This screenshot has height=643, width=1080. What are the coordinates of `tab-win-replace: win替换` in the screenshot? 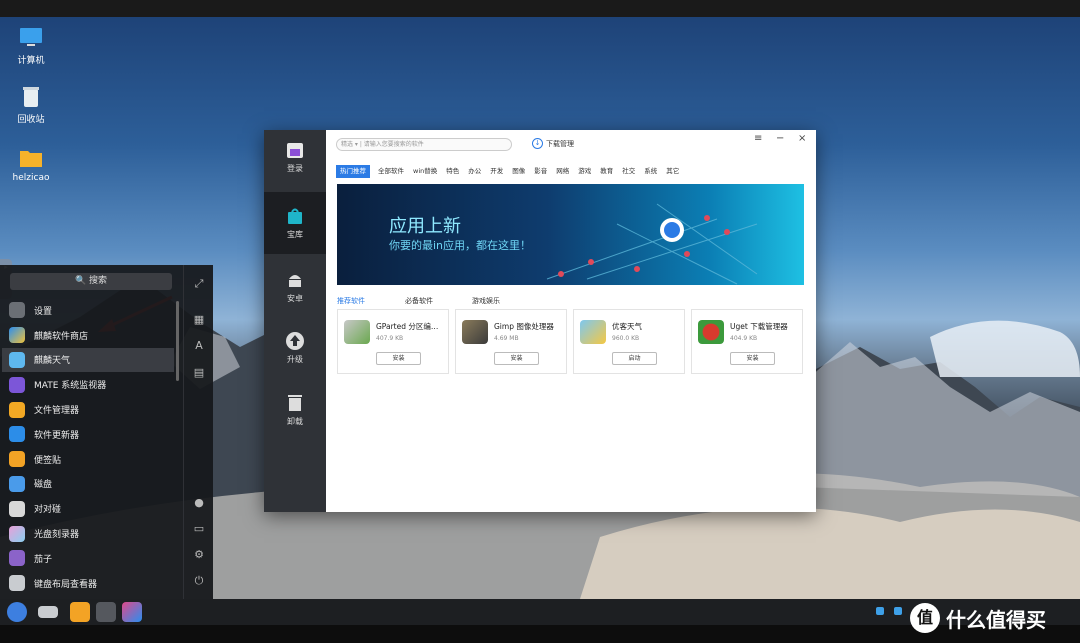 It's located at (425, 171).